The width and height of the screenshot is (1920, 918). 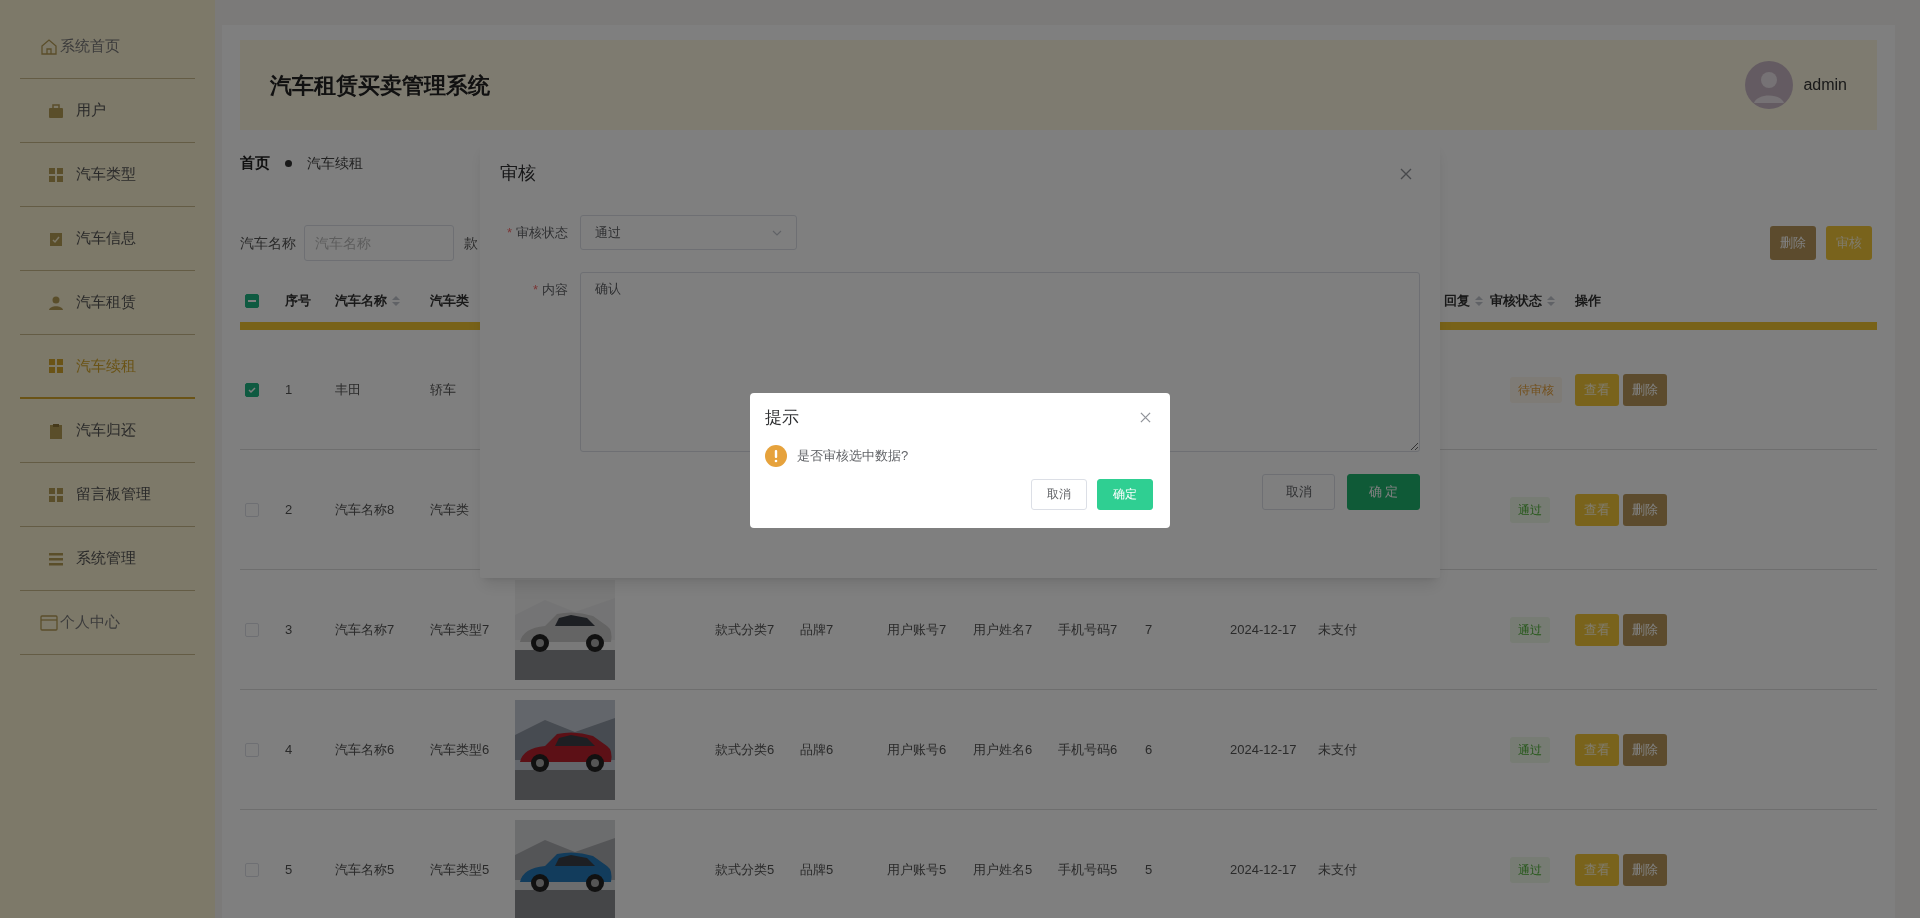 What do you see at coordinates (460, 749) in the screenshot?
I see `table-cell-text: 汽车类型6` at bounding box center [460, 749].